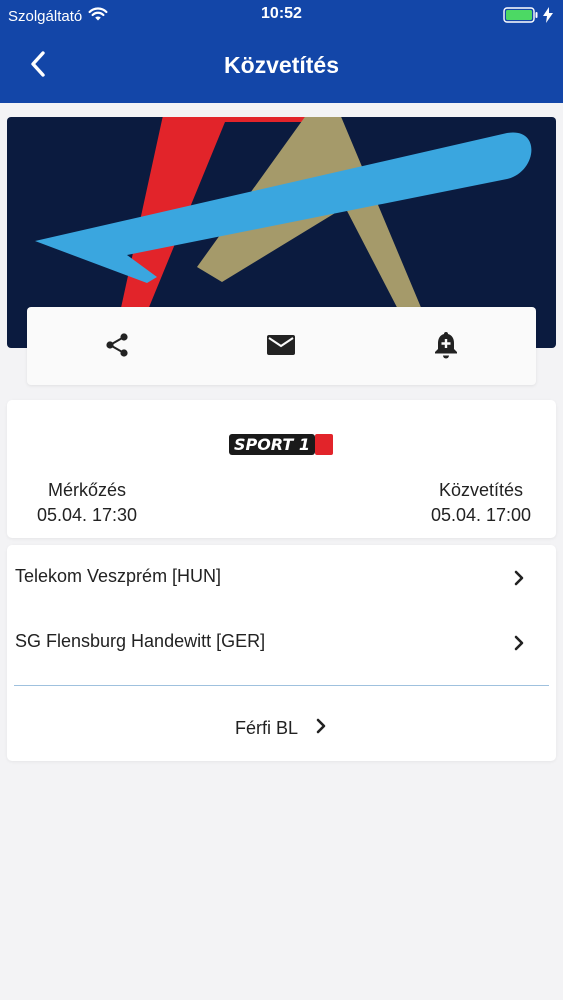 The height and width of the screenshot is (1000, 563). What do you see at coordinates (481, 490) in the screenshot?
I see `broadcast-label: Közvetítés` at bounding box center [481, 490].